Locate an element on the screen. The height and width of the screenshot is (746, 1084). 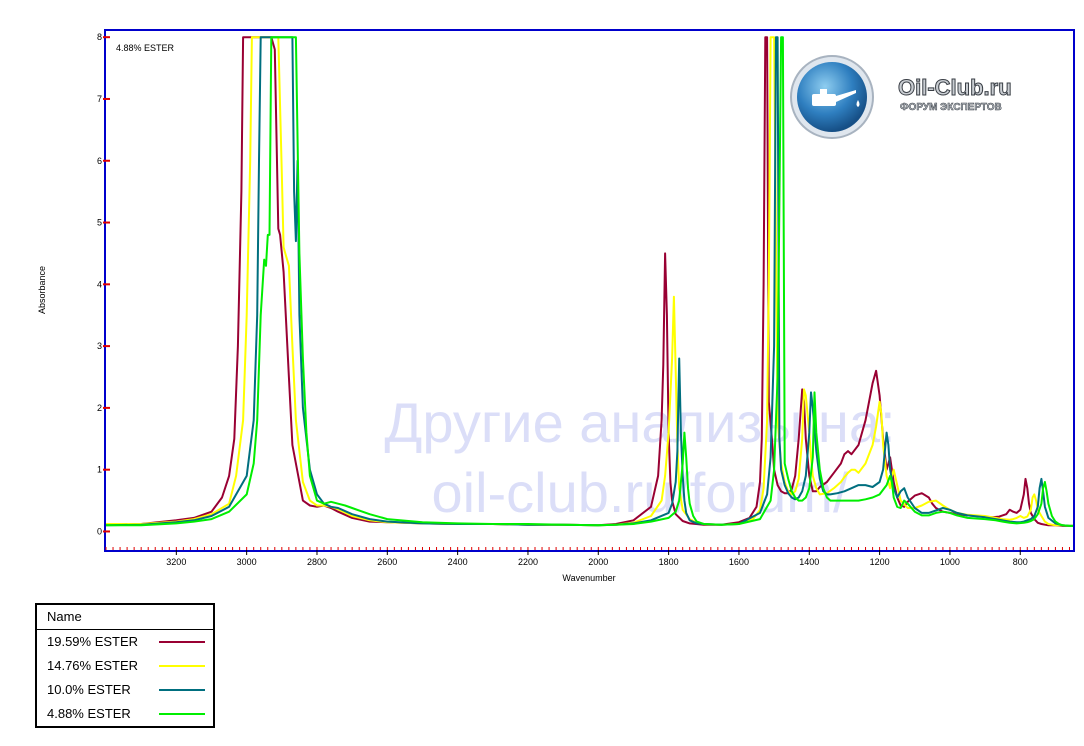
legend-item: 19.59% ESTER is located at coordinates (125, 642).